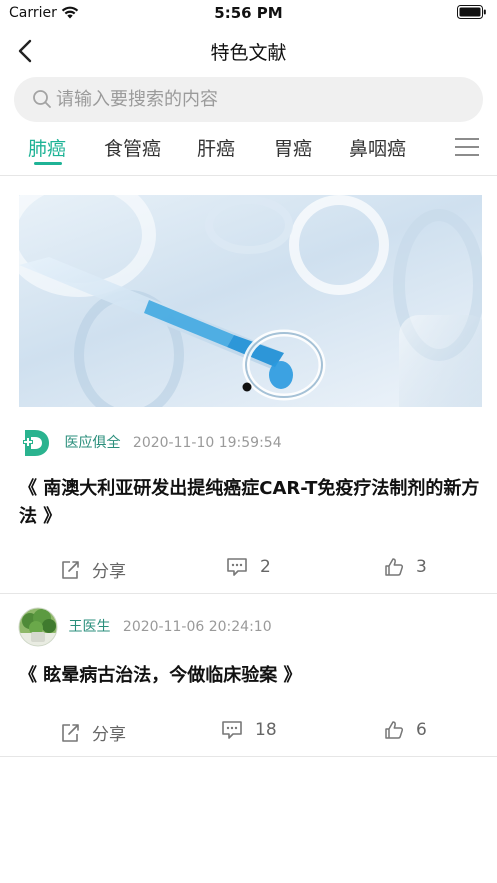 This screenshot has width=497, height=883. I want to click on like-button: 6, so click(405, 730).